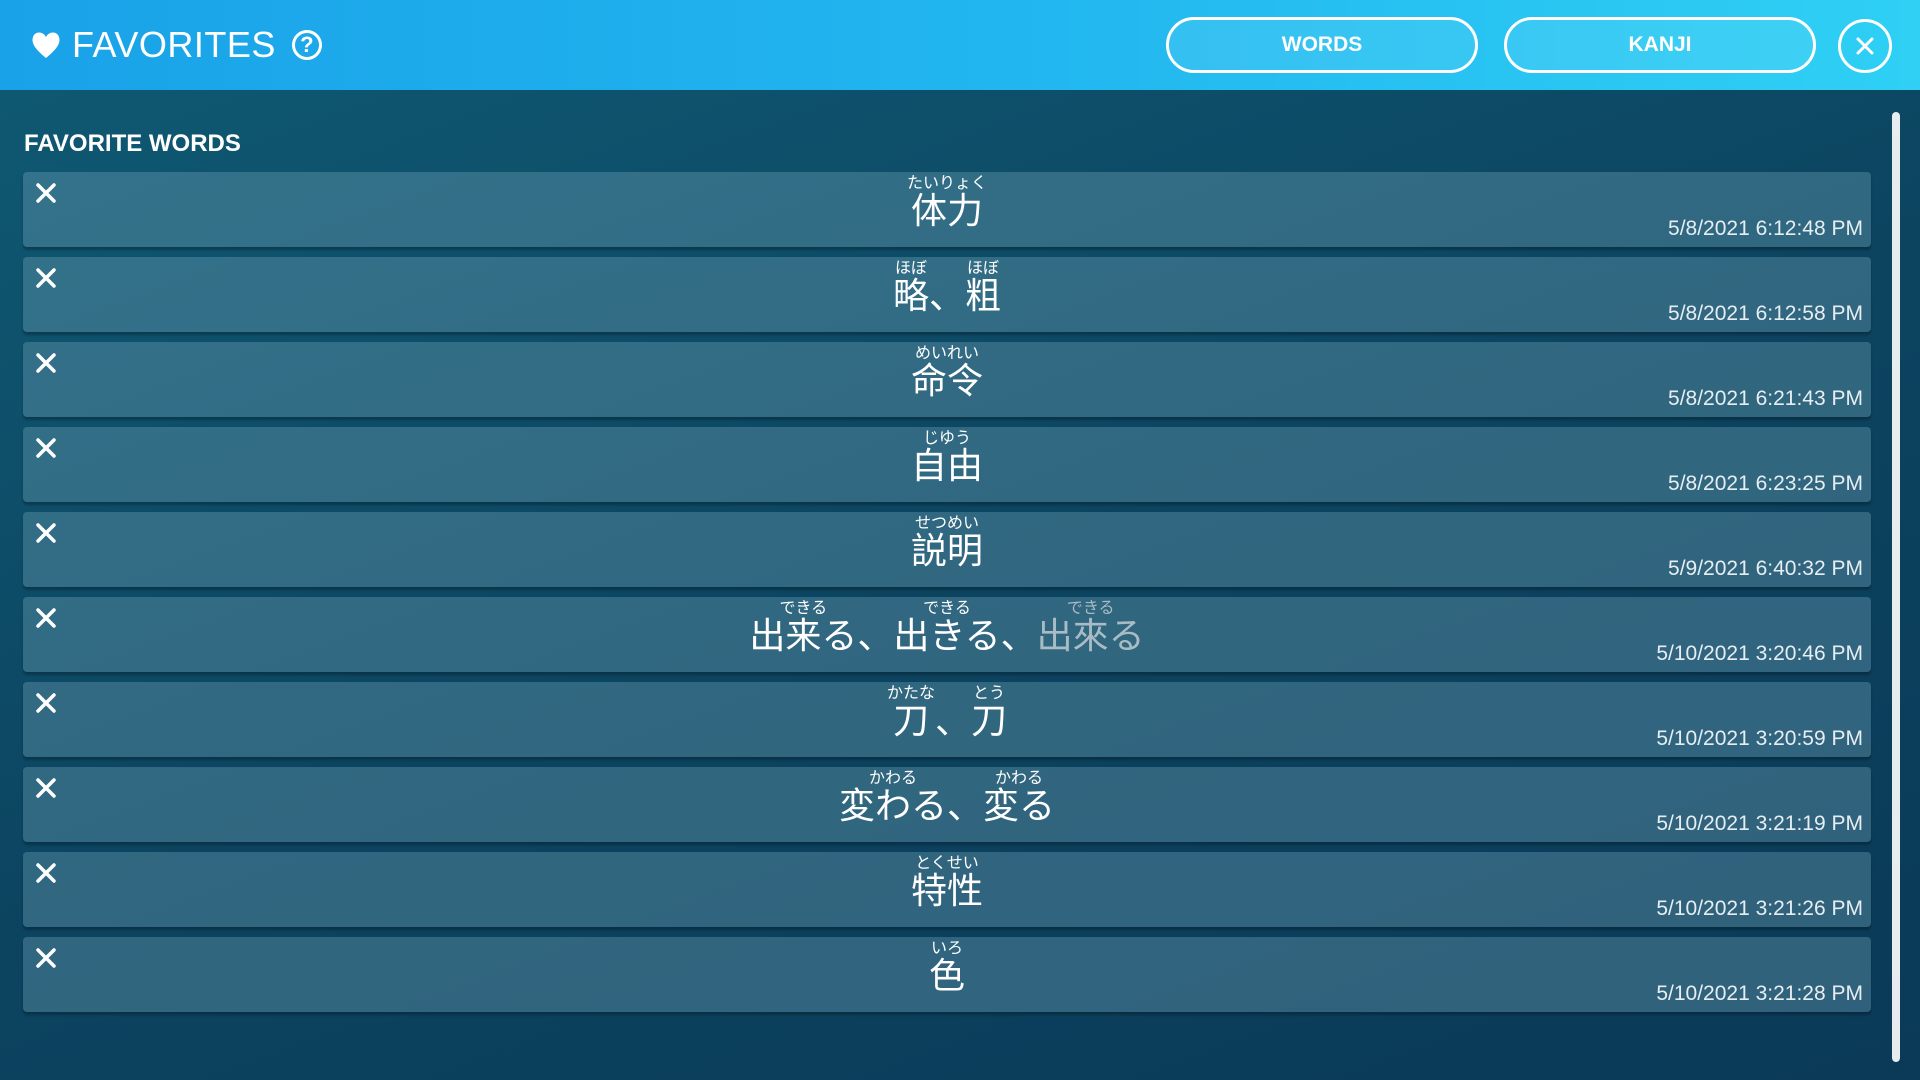  I want to click on timestamp: 5/10/2021 3:20:46 PM, so click(1759, 653).